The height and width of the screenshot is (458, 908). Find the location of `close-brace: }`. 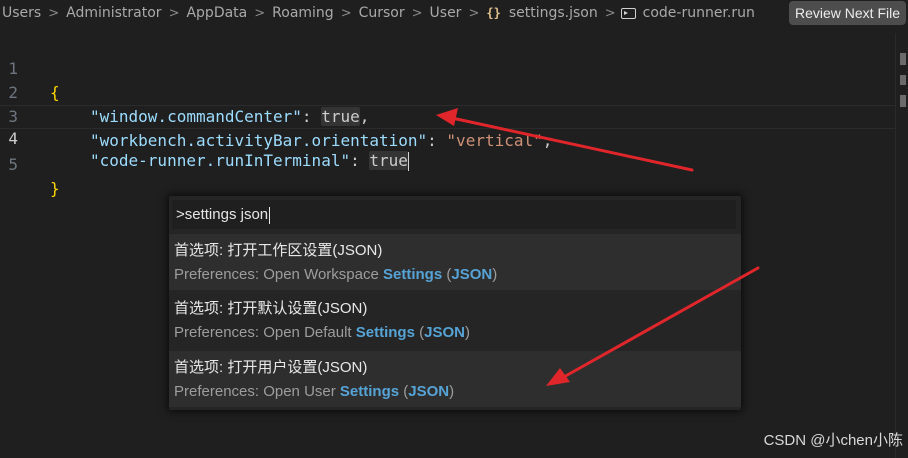

close-brace: } is located at coordinates (55, 188).